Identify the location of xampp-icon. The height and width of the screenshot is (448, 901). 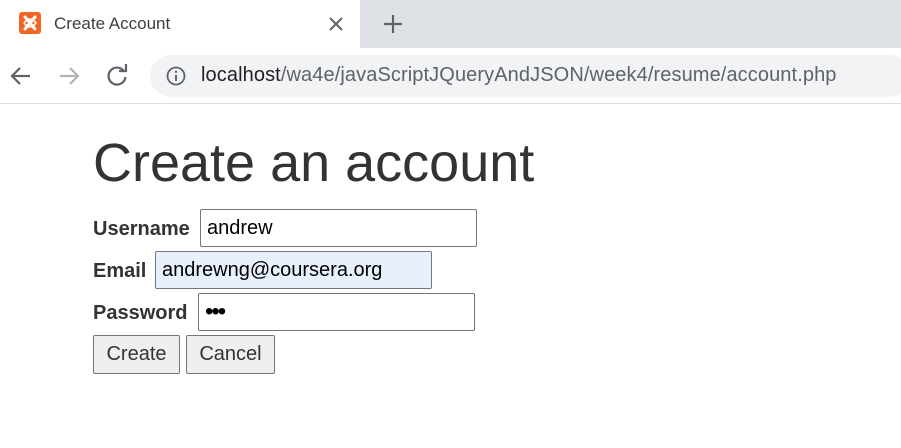
(30, 23).